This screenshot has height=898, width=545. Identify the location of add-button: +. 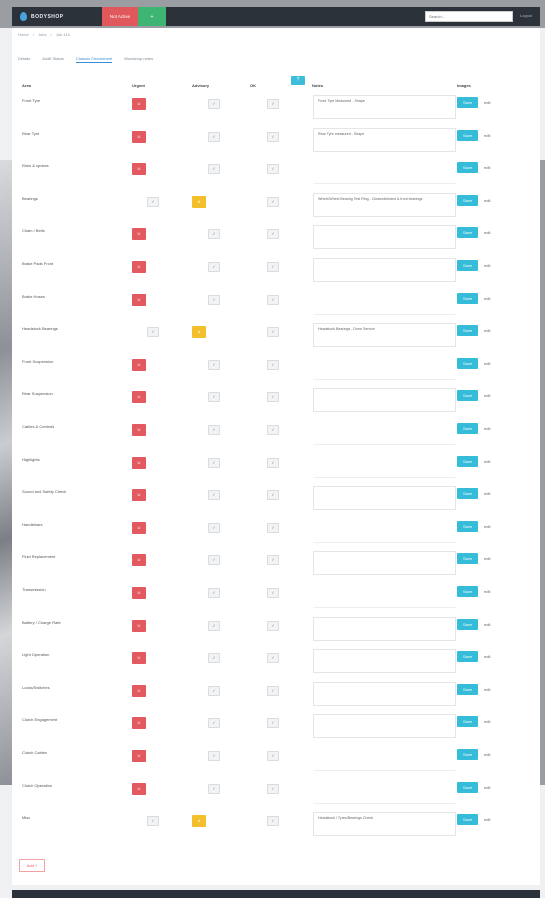
(152, 16).